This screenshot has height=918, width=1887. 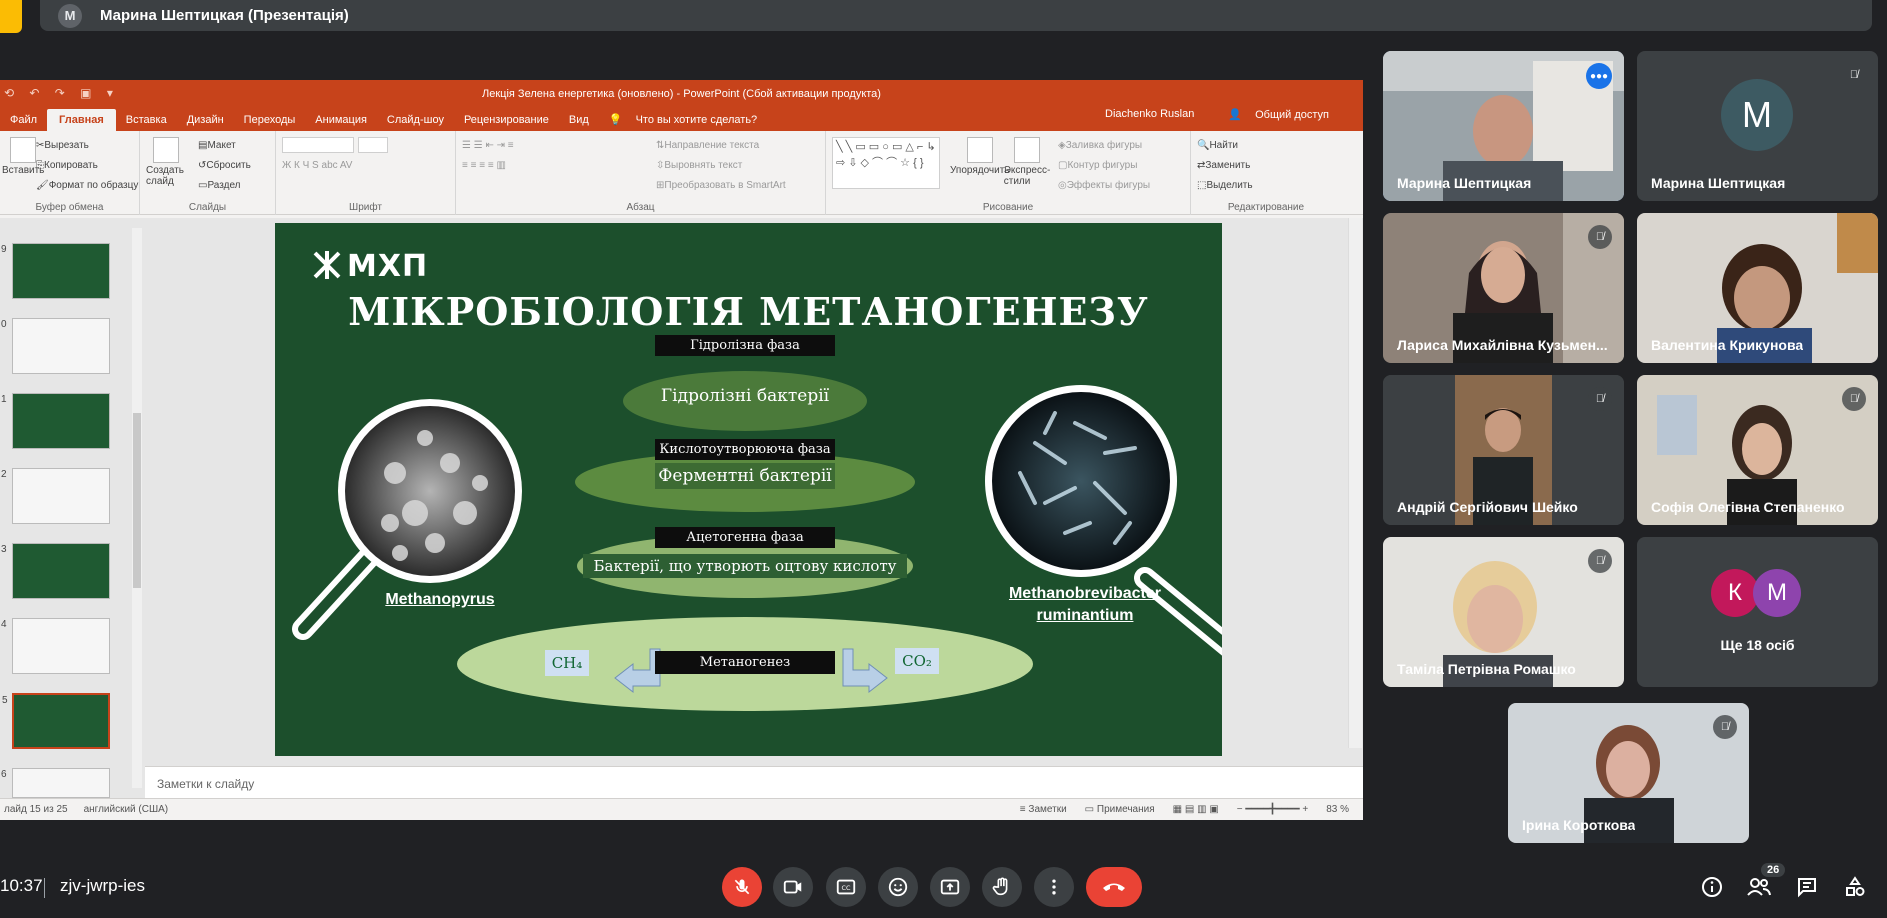 I want to click on tab-file: Файл, so click(x=23, y=122).